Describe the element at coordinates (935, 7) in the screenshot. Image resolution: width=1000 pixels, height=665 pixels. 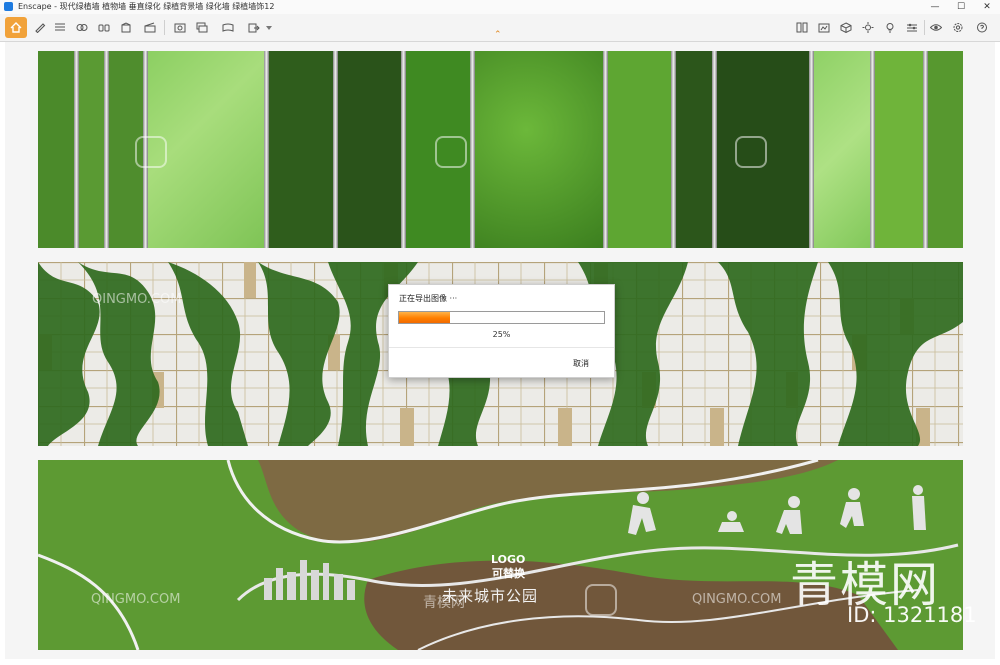
I see `minimize-button: —` at that location.